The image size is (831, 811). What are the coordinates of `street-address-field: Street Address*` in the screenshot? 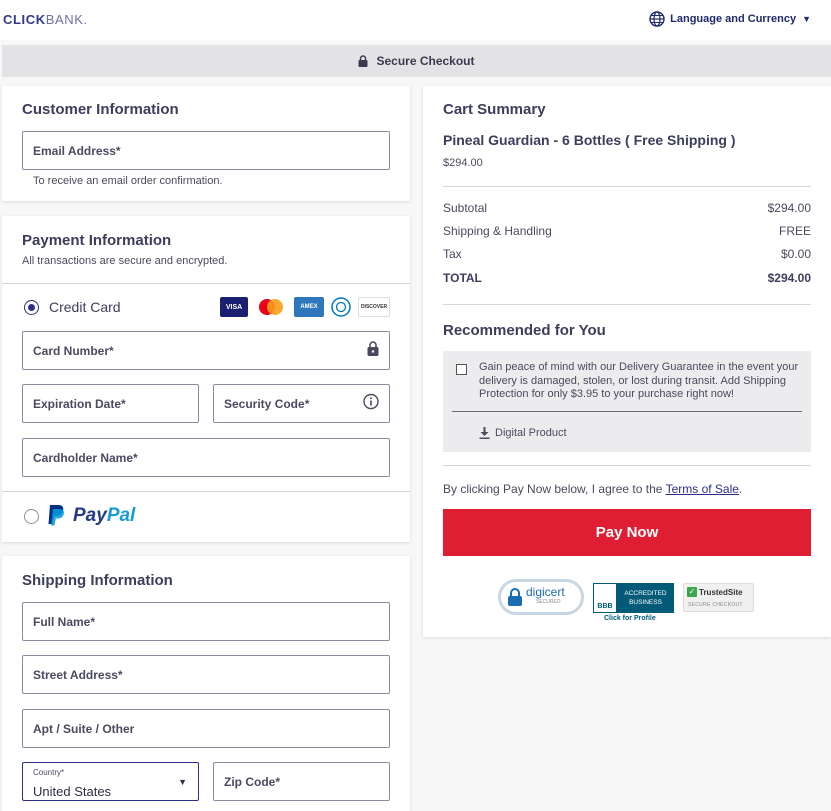 It's located at (206, 674).